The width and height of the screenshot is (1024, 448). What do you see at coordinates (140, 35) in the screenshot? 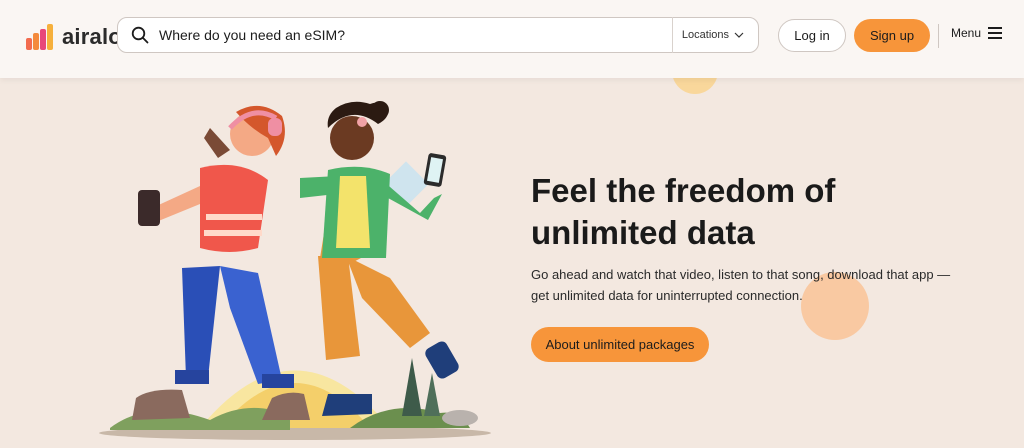
I see `search-icon` at bounding box center [140, 35].